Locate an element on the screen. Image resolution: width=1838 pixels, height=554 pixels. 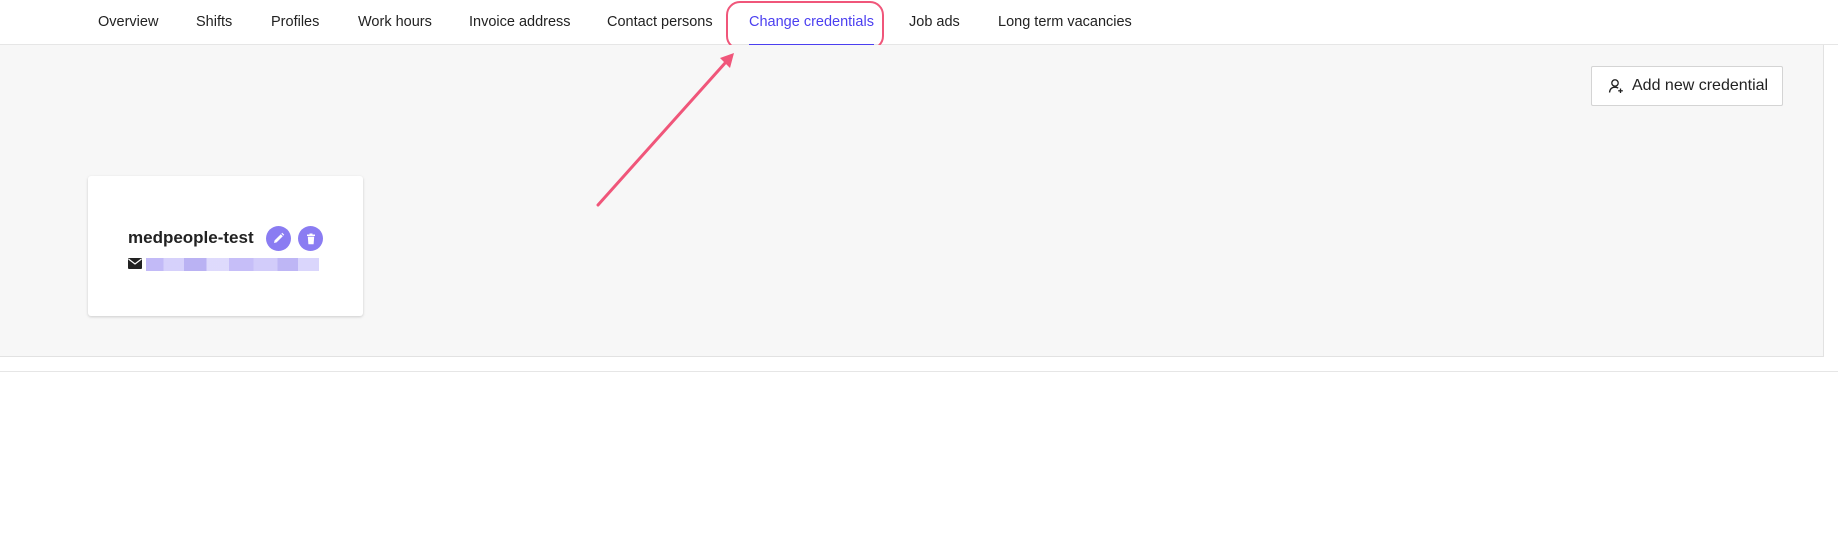
add-credential-label: Add new credential is located at coordinates (1700, 85).